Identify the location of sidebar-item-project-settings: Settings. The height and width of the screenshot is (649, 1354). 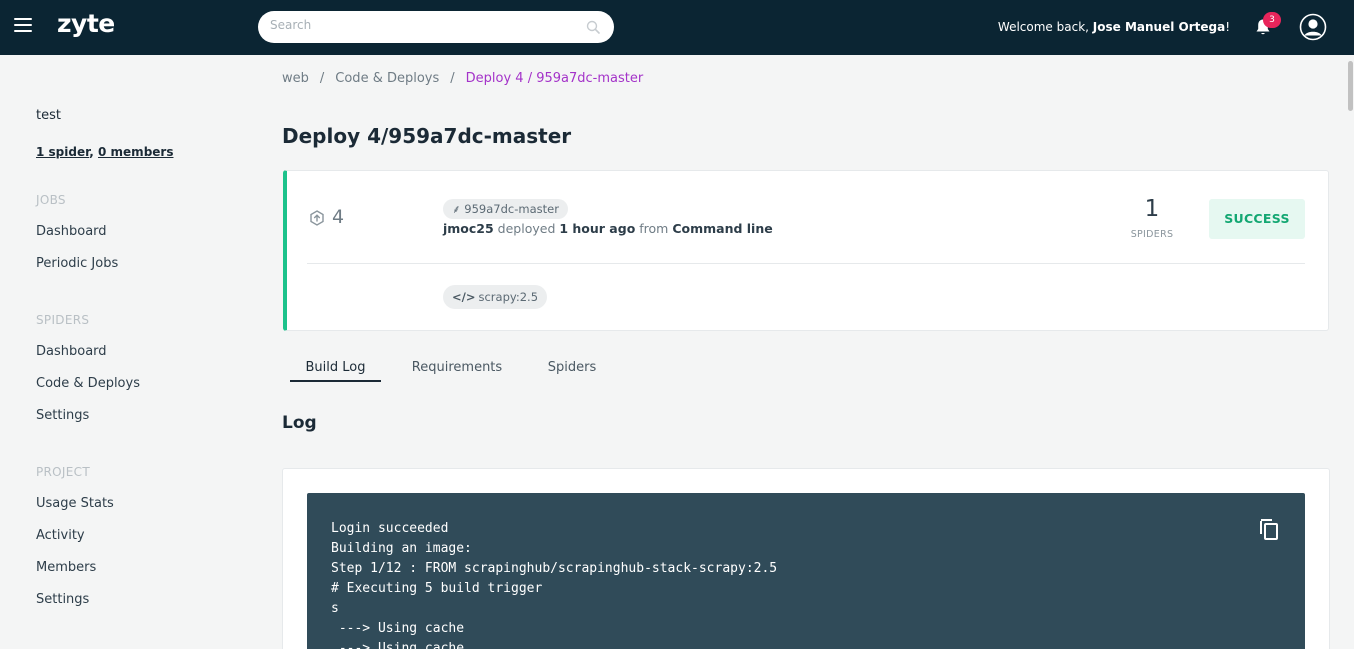
(62, 599).